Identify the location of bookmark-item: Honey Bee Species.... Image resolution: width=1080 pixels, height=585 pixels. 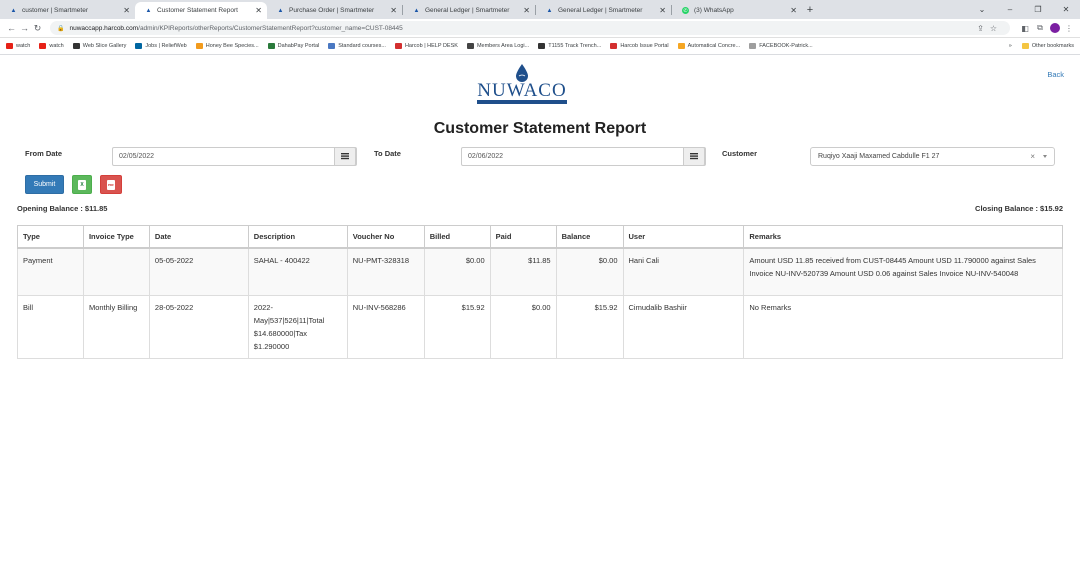
(227, 46).